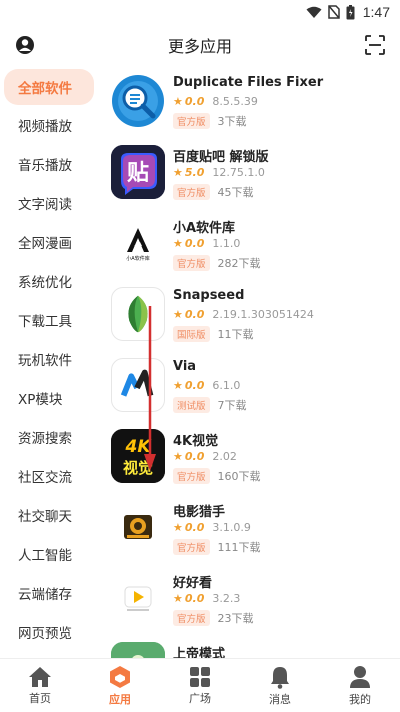 The image size is (400, 712). Describe the element at coordinates (45, 477) in the screenshot. I see `sidebar-item-label: 社区交流` at that location.